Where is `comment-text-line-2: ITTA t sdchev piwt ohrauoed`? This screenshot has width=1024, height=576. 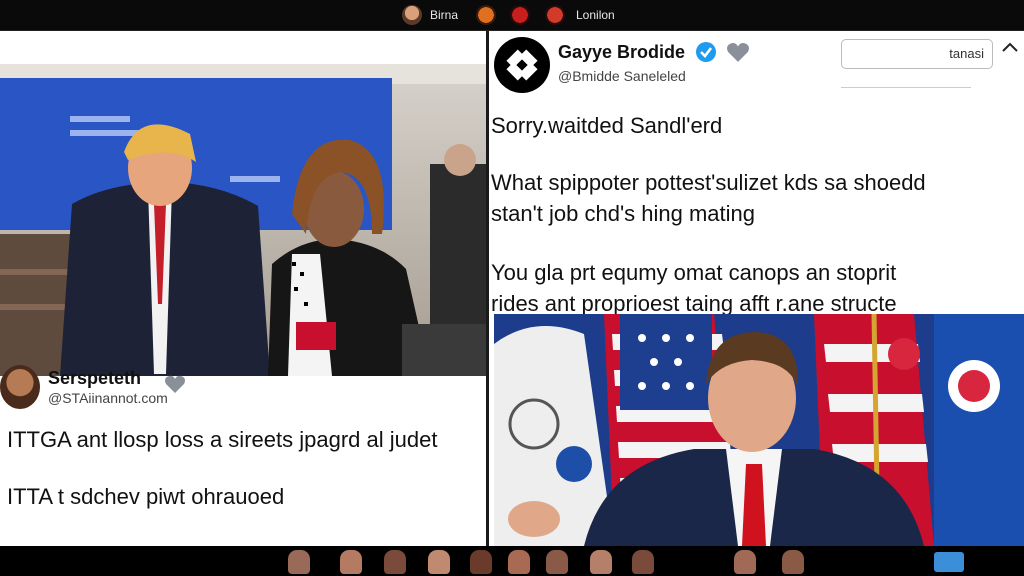
comment-text-line-2: ITTA t sdchev piwt ohrauoed is located at coordinates (146, 496).